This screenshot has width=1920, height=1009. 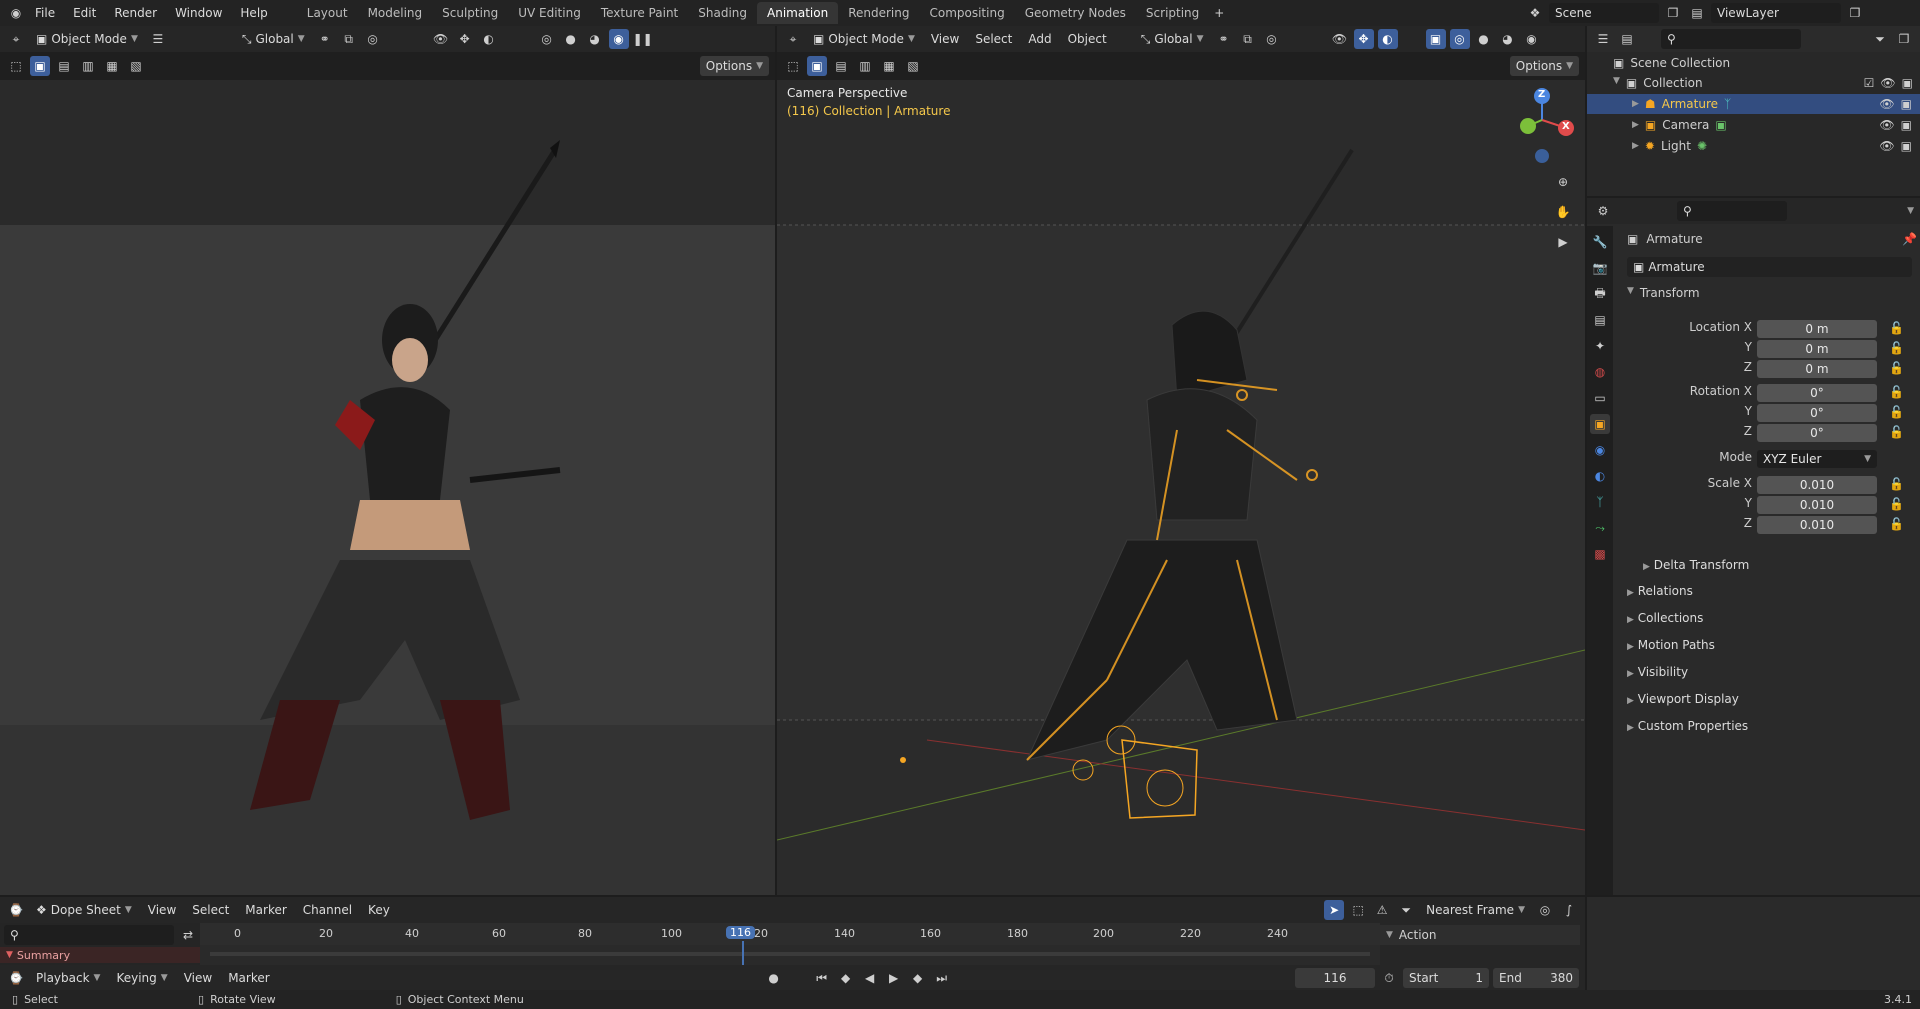 I want to click on tab-animation: Animation, so click(x=798, y=13).